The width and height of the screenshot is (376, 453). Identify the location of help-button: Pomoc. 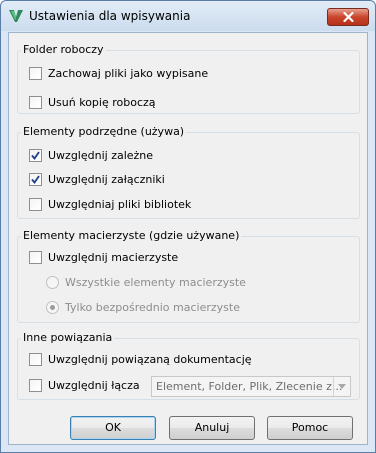
(310, 428).